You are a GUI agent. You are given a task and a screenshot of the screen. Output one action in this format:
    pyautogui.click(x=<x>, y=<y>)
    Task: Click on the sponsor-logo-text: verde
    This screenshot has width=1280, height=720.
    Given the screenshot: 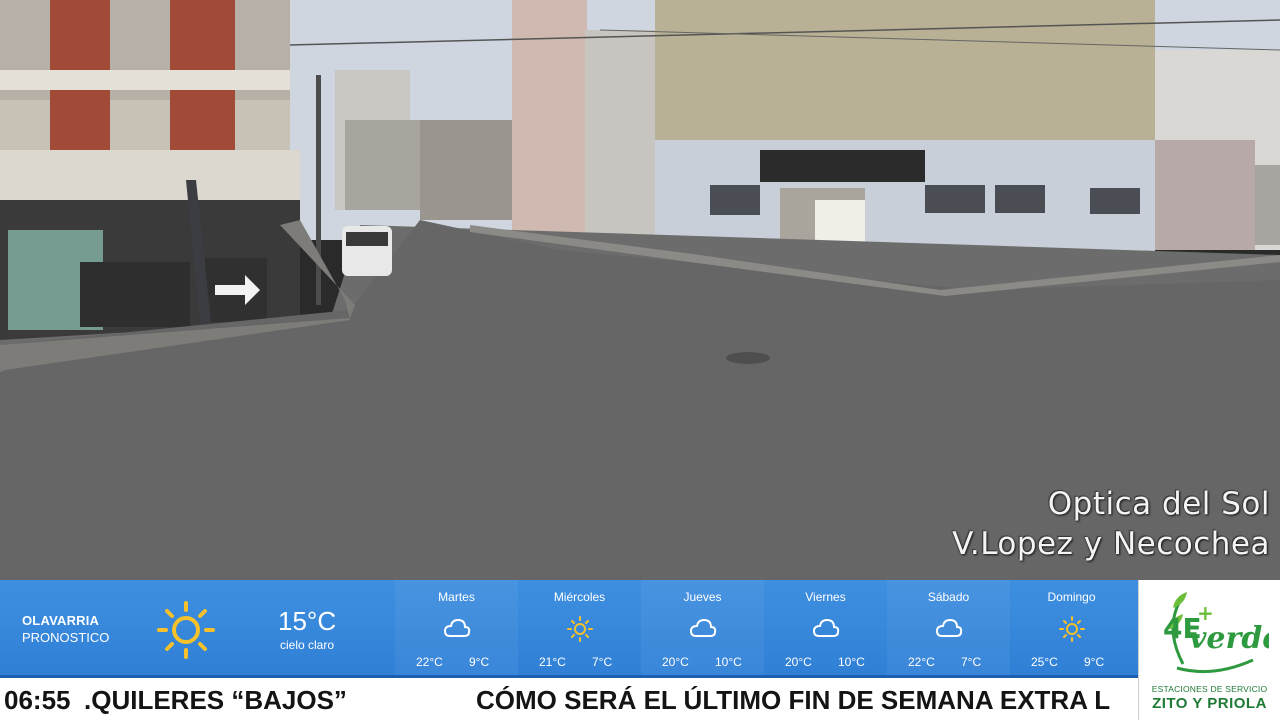 What is the action you would take?
    pyautogui.click(x=1229, y=638)
    